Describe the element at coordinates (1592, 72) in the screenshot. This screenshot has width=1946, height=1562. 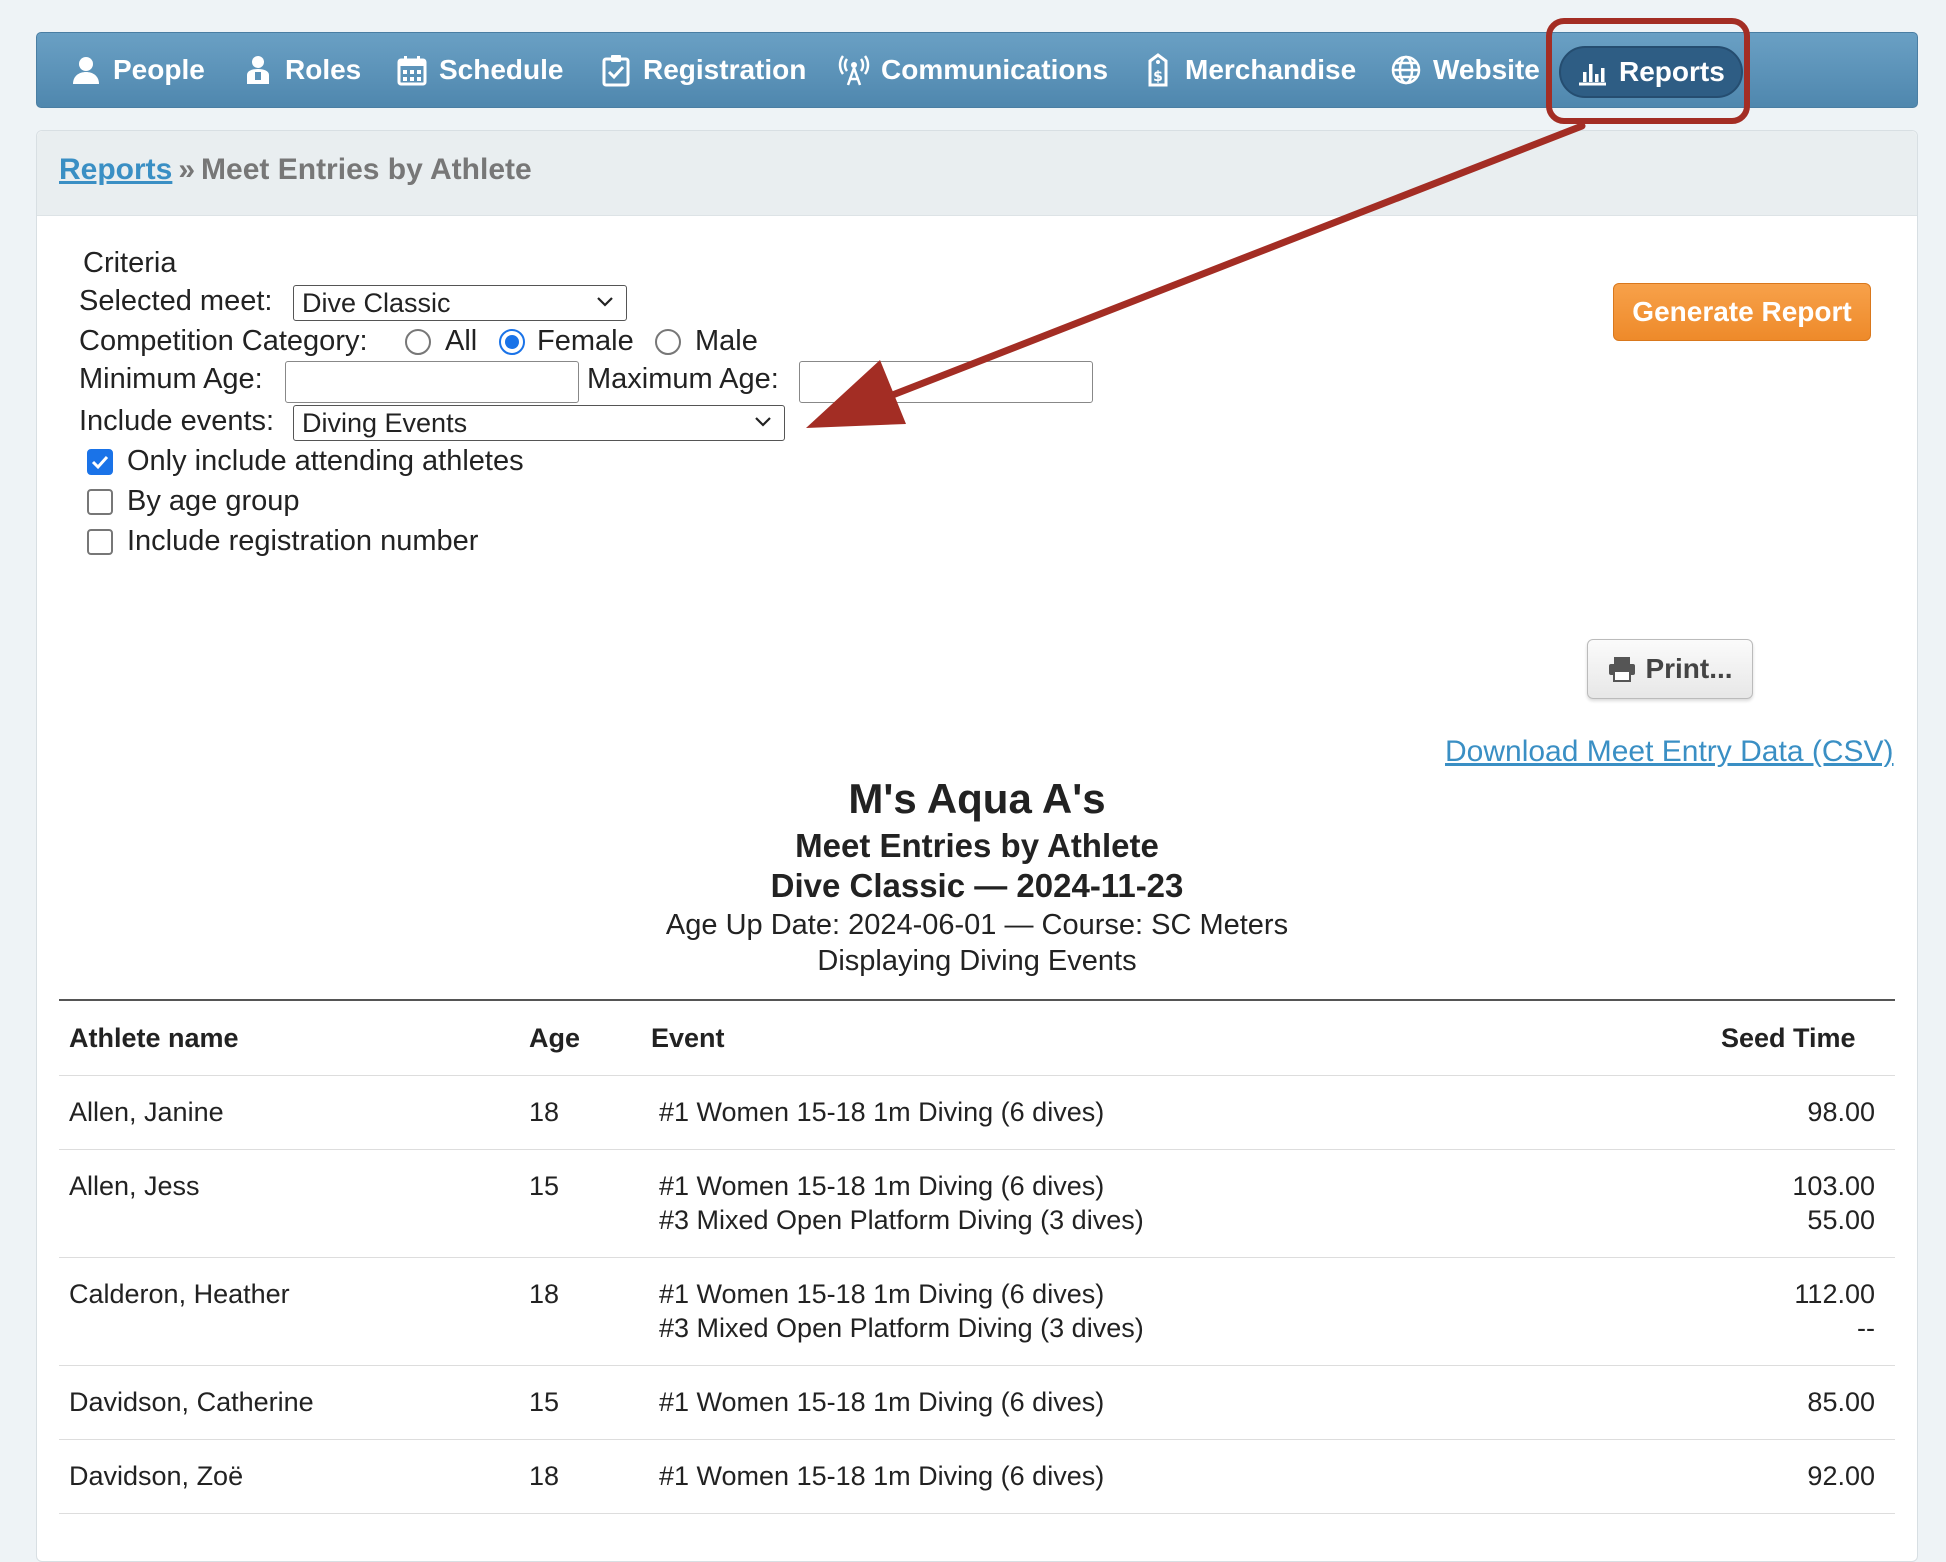
I see `bar-chart-icon` at that location.